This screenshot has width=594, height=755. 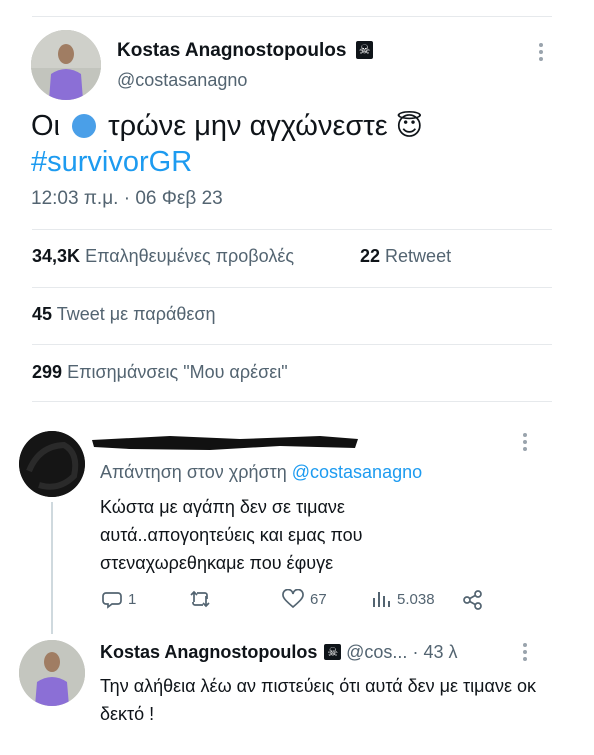 I want to click on quotes-label: Tweet με παράθεση, so click(x=136, y=314).